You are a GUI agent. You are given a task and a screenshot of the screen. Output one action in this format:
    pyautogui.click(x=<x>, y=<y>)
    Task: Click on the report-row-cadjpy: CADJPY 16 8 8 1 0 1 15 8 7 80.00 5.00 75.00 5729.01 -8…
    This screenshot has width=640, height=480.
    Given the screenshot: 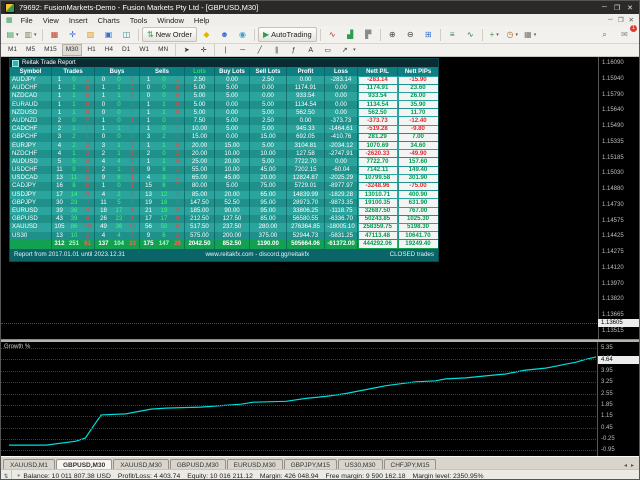 What is the action you would take?
    pyautogui.click(x=224, y=186)
    